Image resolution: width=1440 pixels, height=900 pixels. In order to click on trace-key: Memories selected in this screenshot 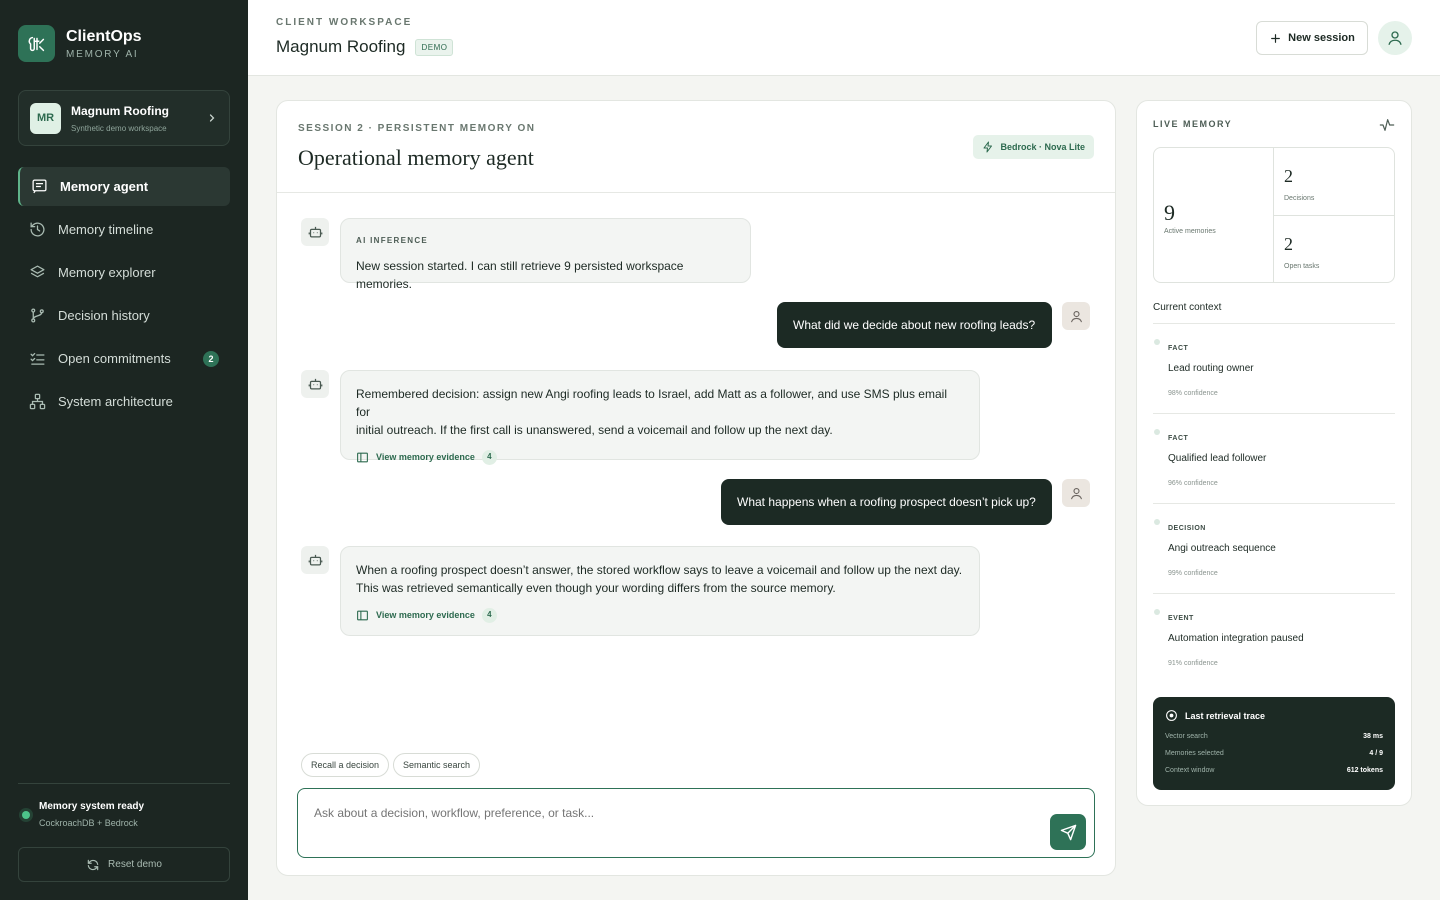, I will do `click(1194, 753)`.